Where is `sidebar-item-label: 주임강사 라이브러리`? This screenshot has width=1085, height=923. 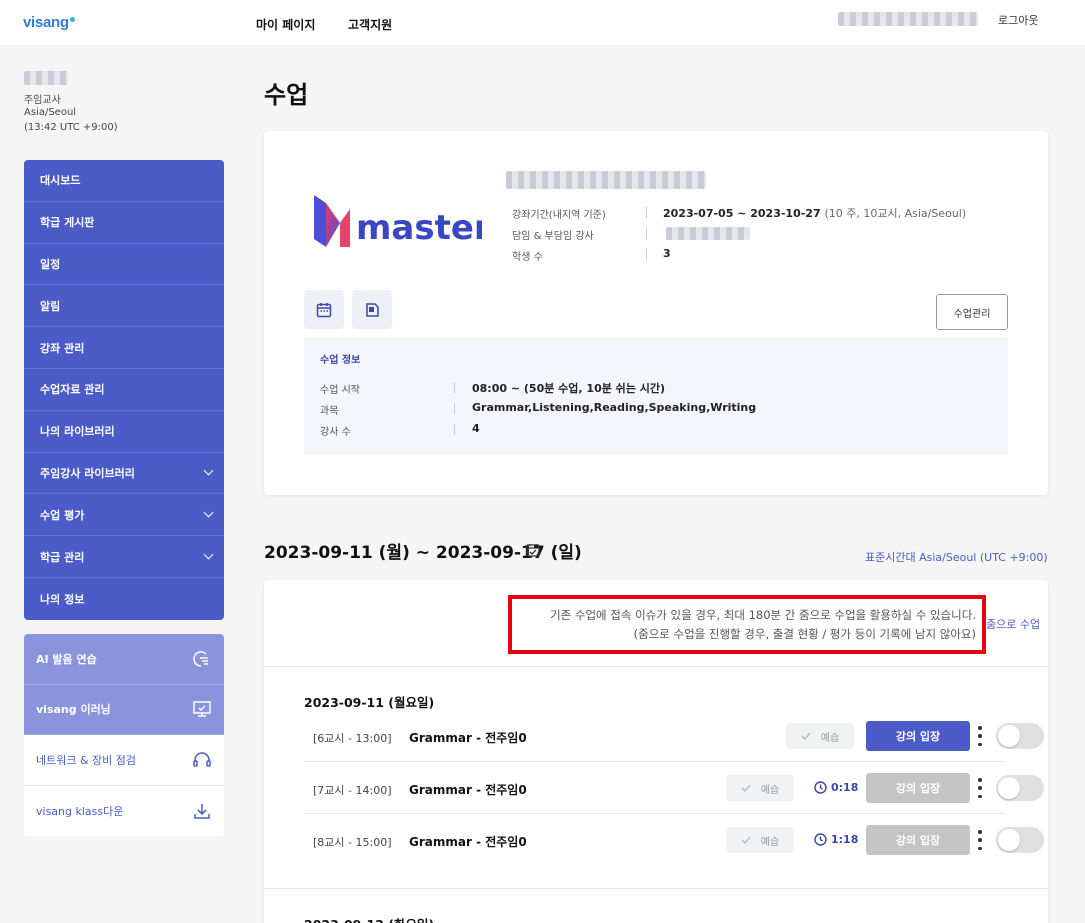
sidebar-item-label: 주임강사 라이브러리 is located at coordinates (87, 473).